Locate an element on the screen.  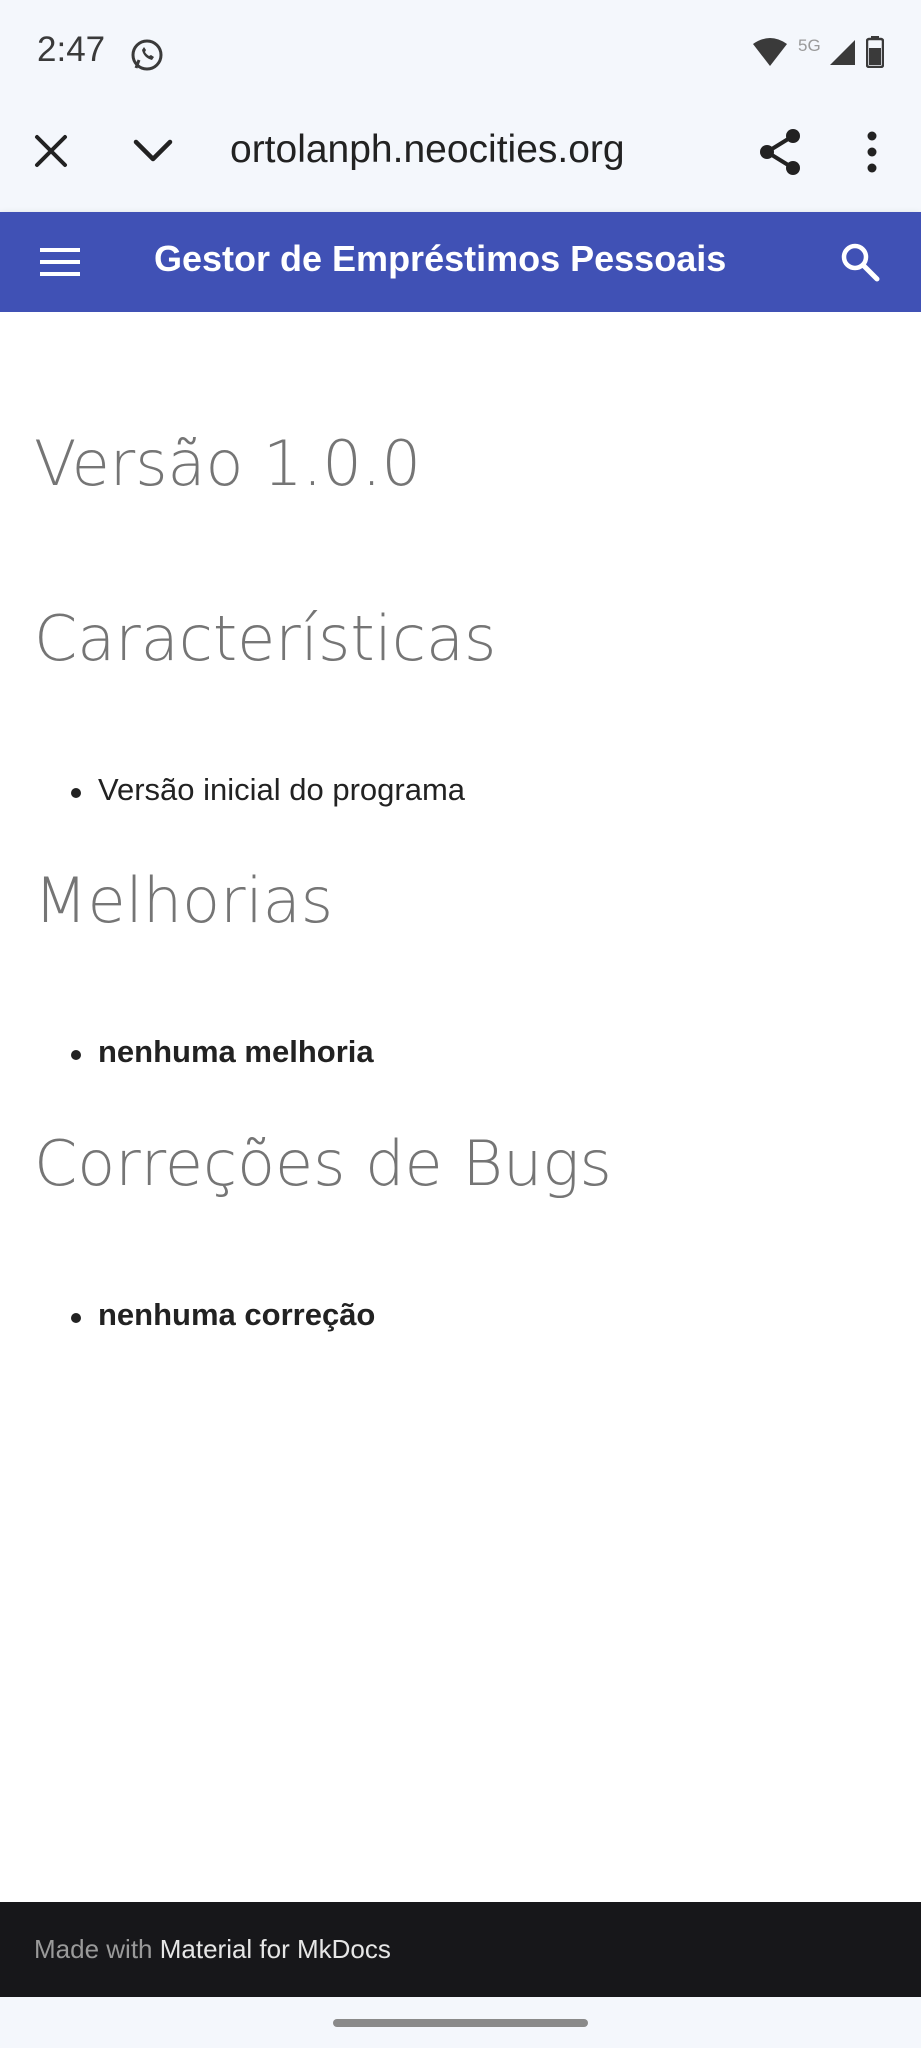
5g-label: 5G is located at coordinates (809, 45).